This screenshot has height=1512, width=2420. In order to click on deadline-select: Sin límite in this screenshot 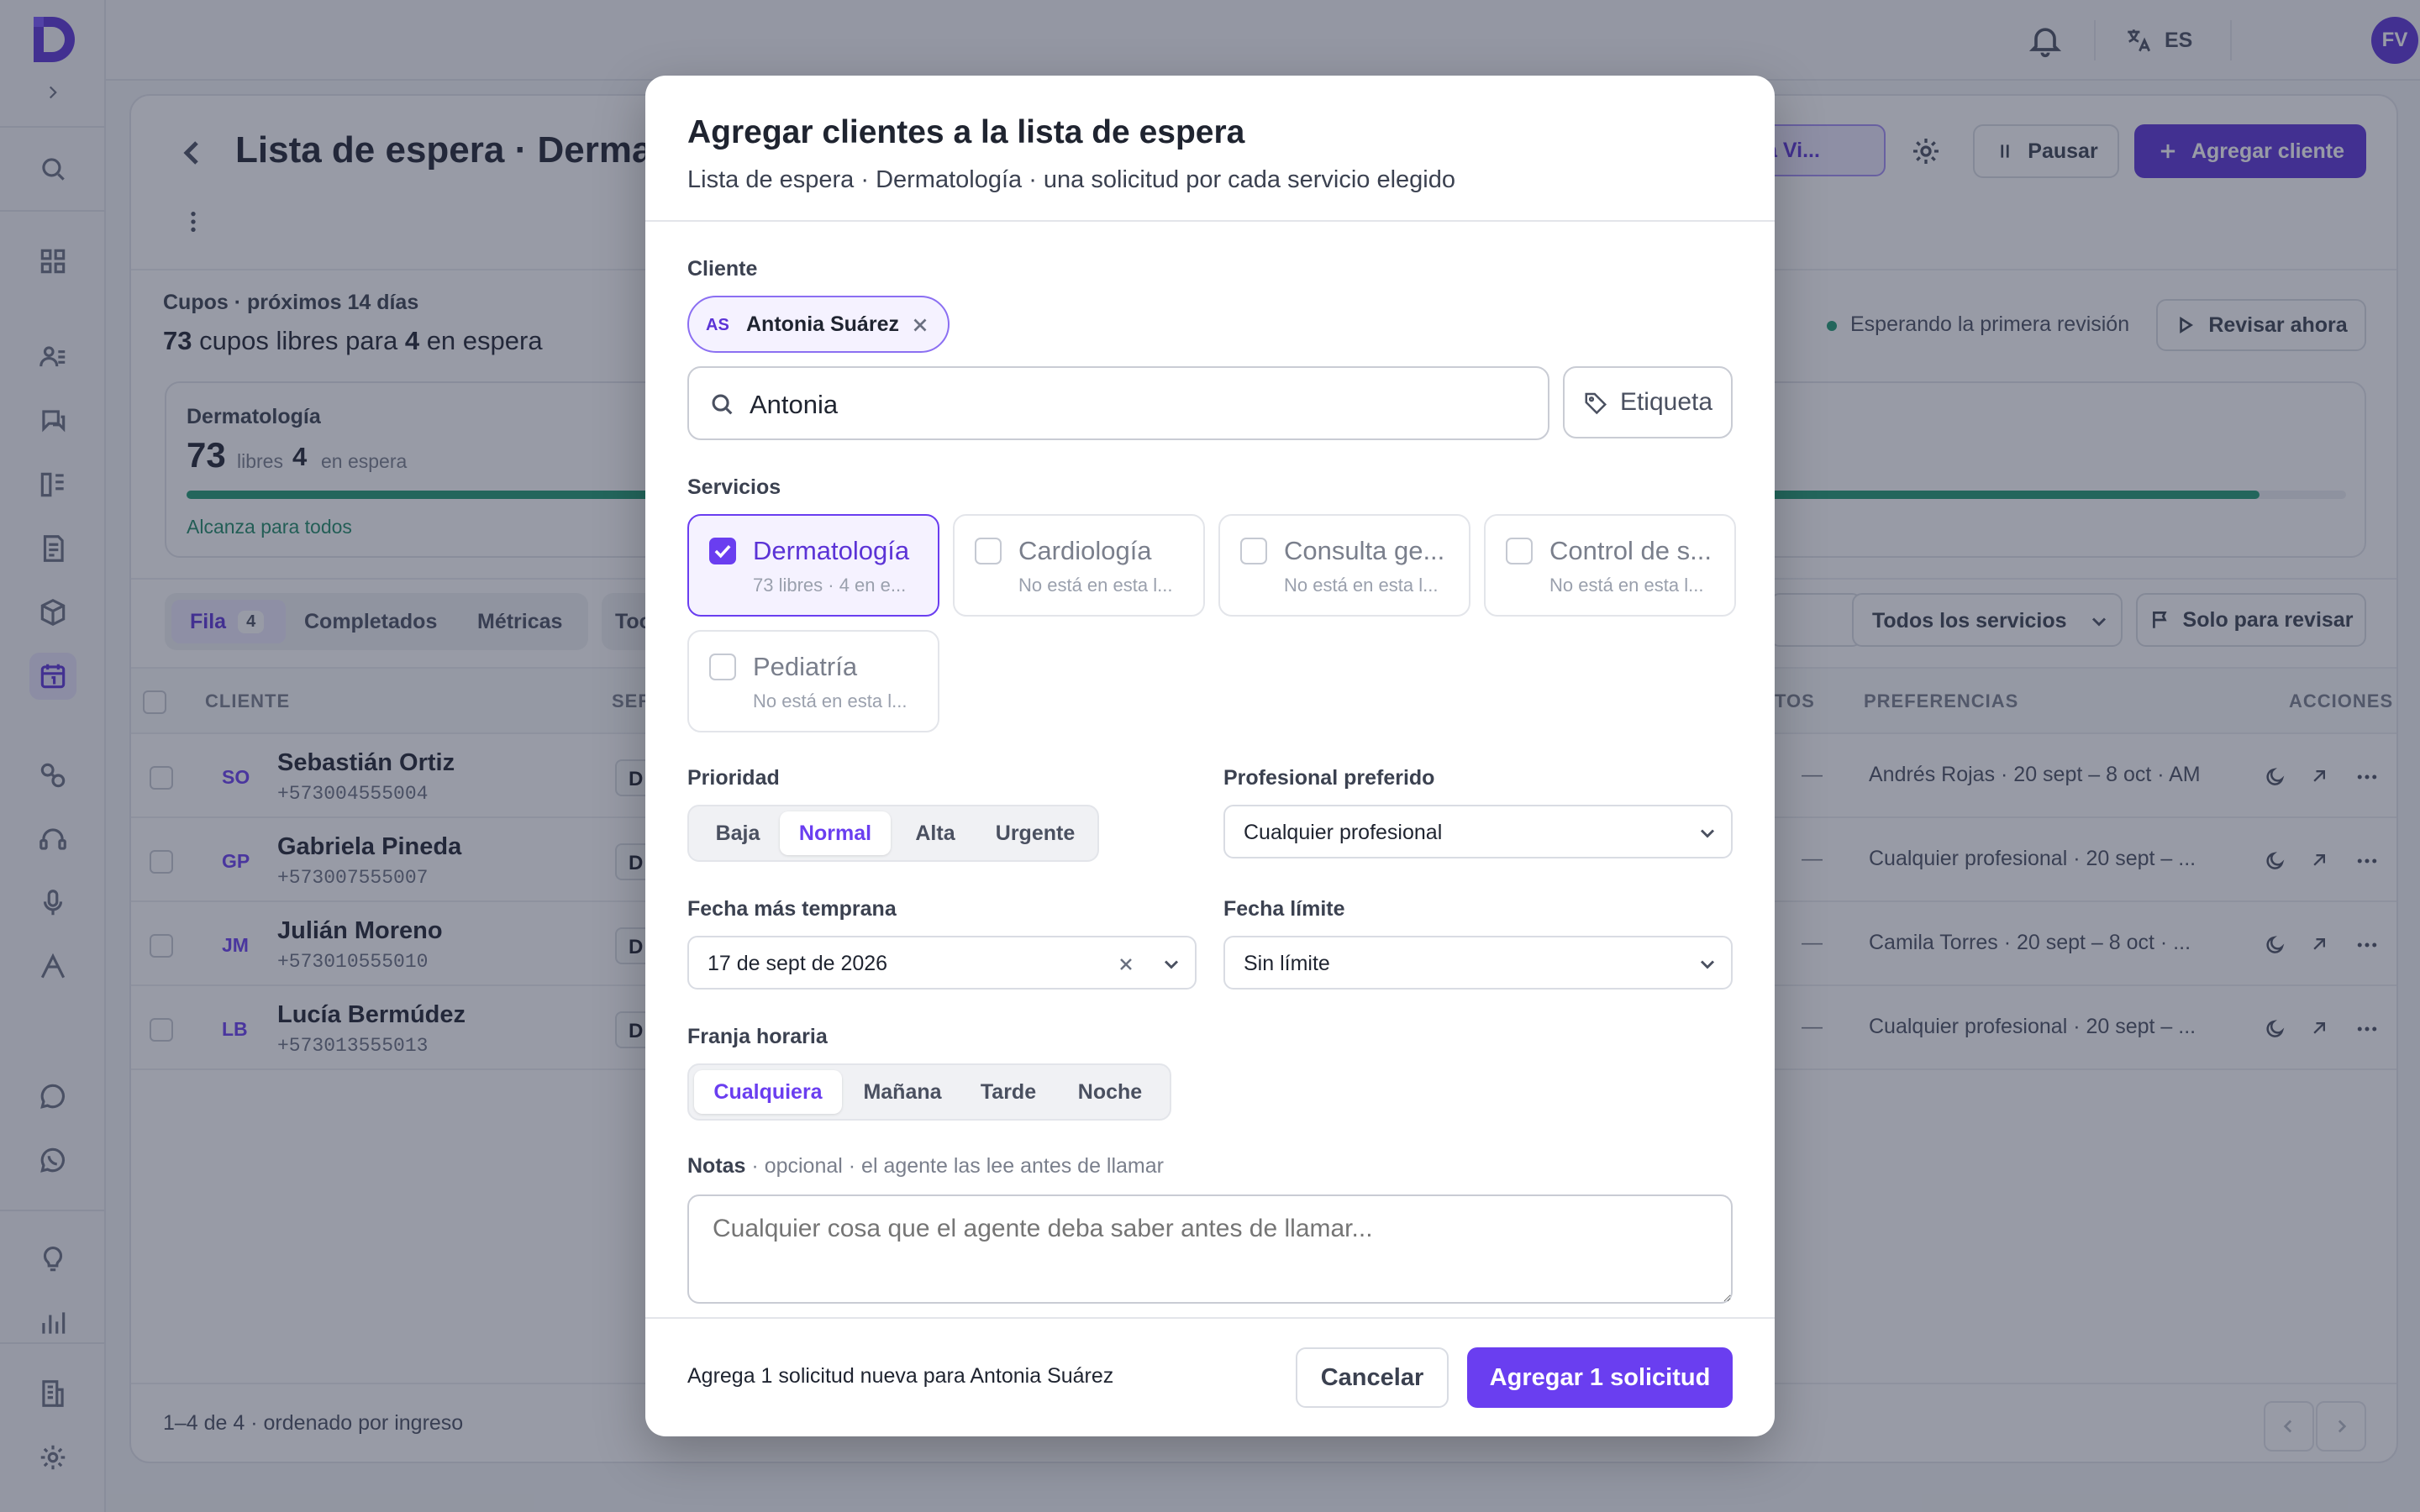, I will do `click(1478, 963)`.